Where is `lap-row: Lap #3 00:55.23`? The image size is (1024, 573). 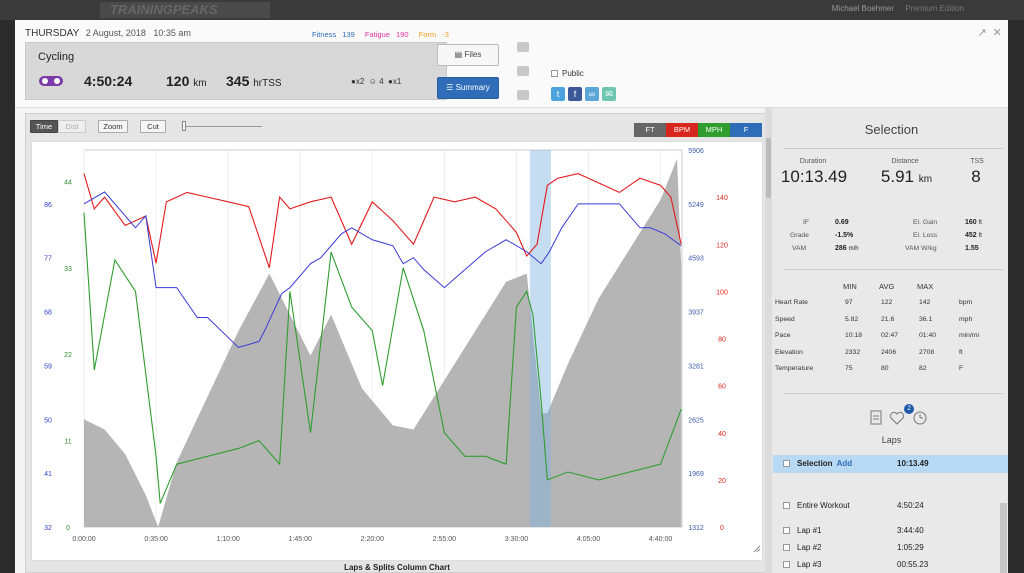 lap-row: Lap #3 00:55.23 is located at coordinates (890, 564).